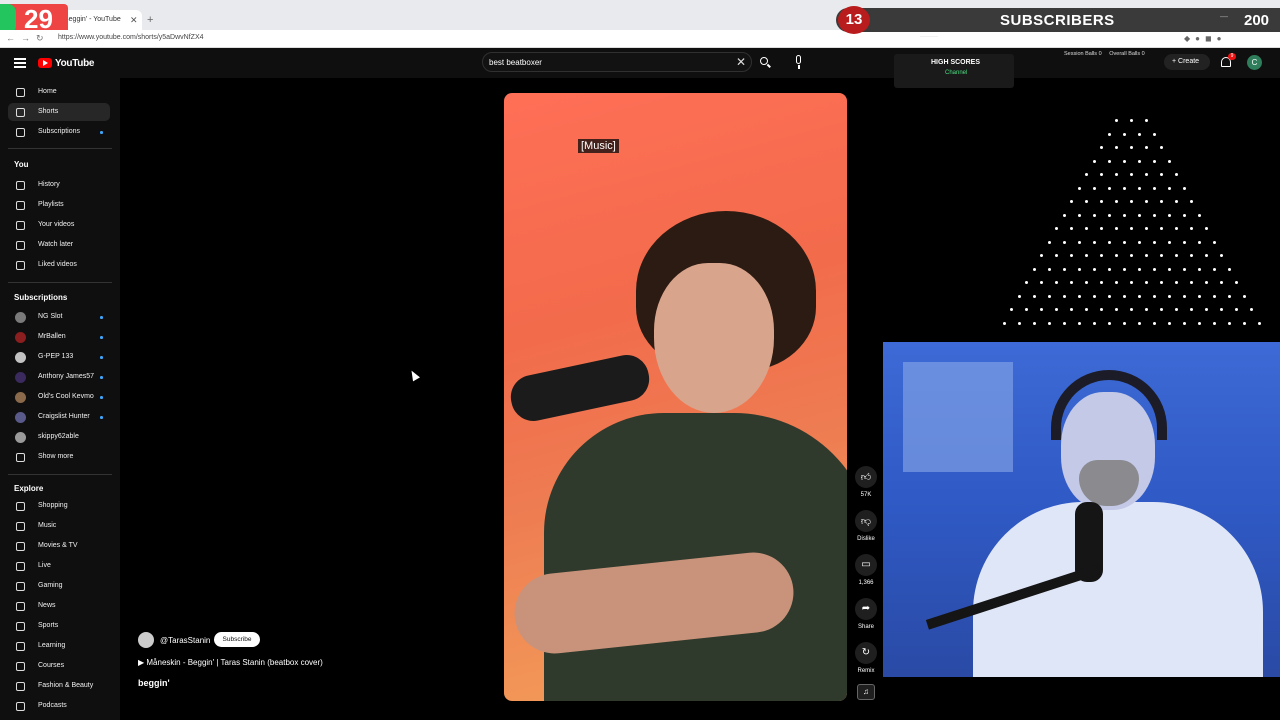 The width and height of the screenshot is (1280, 720). I want to click on like-count: 57K, so click(866, 495).